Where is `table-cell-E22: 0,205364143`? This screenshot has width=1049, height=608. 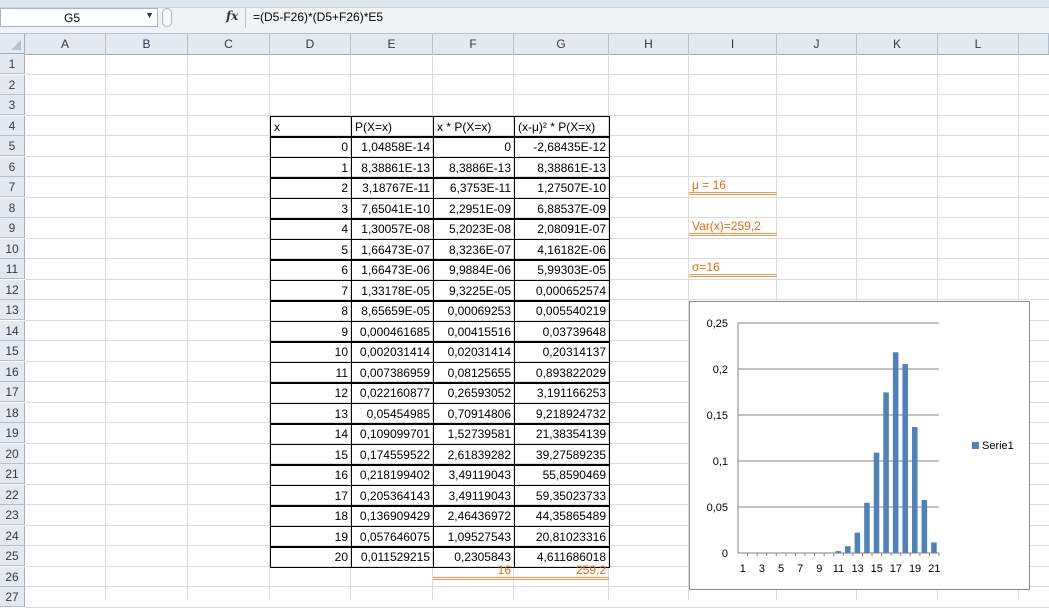 table-cell-E22: 0,205364143 is located at coordinates (392, 496).